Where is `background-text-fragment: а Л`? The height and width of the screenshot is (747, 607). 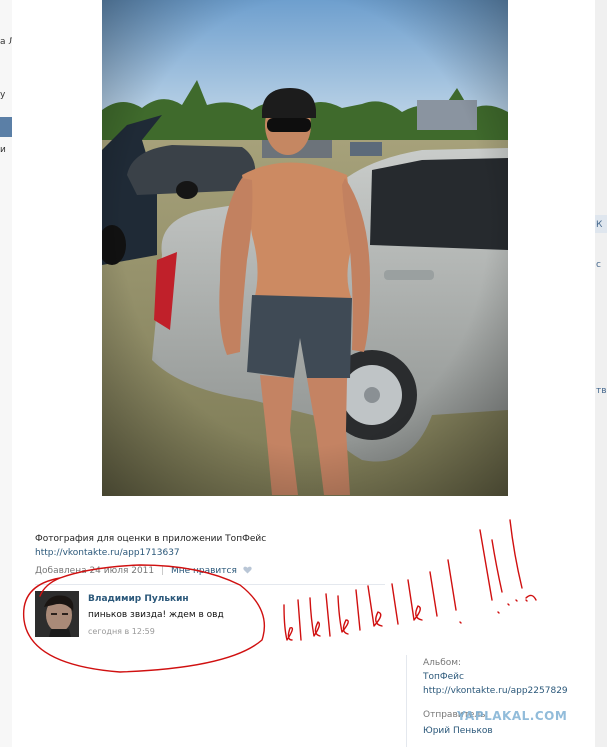 background-text-fragment: а Л is located at coordinates (6, 42).